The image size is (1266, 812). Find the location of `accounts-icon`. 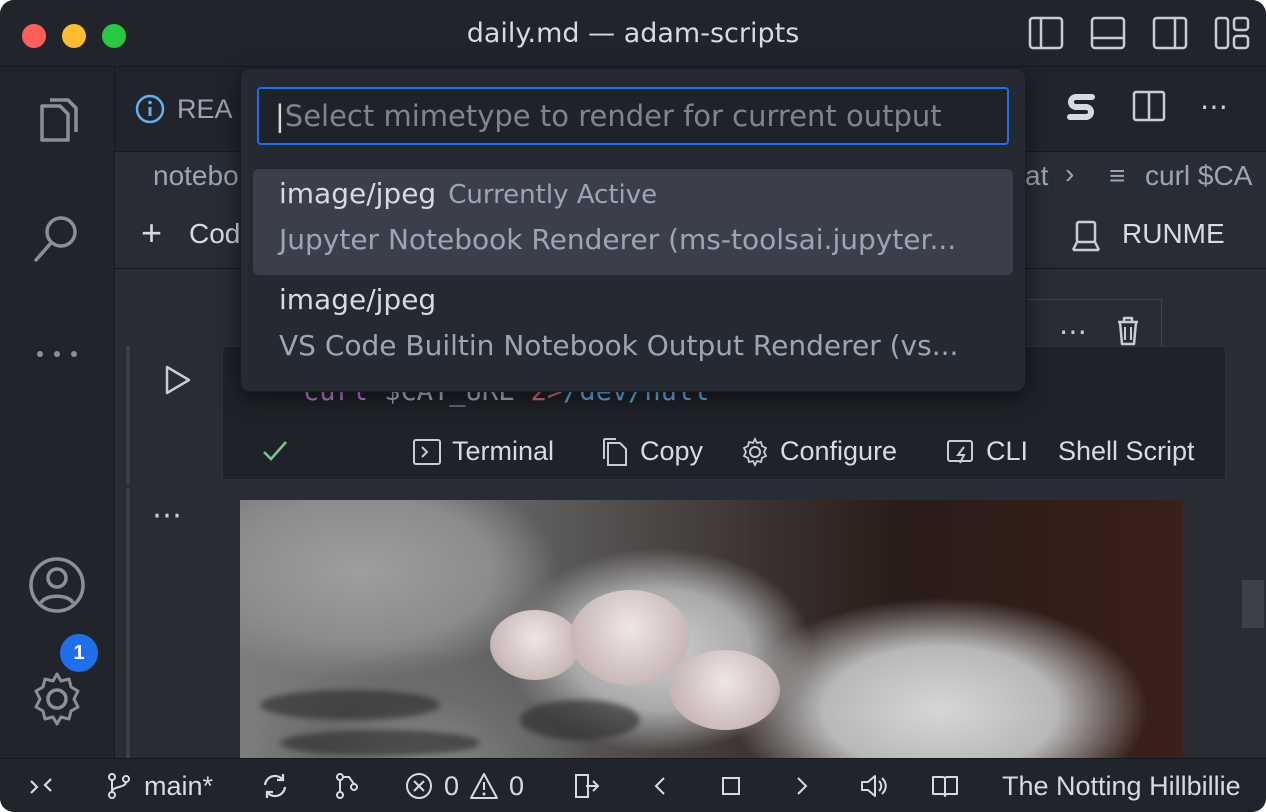

accounts-icon is located at coordinates (57, 585).